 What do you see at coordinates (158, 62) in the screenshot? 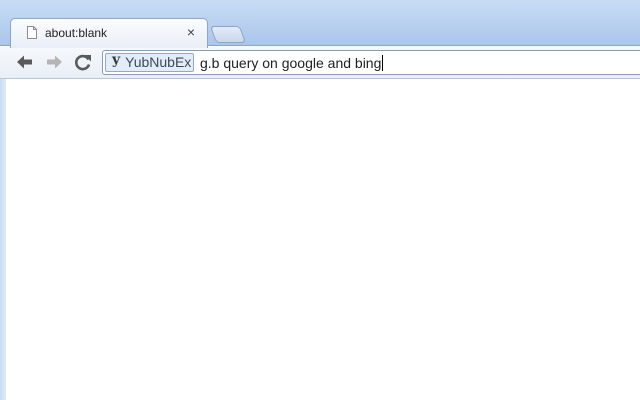
I see `keyword-label: YubNubEx` at bounding box center [158, 62].